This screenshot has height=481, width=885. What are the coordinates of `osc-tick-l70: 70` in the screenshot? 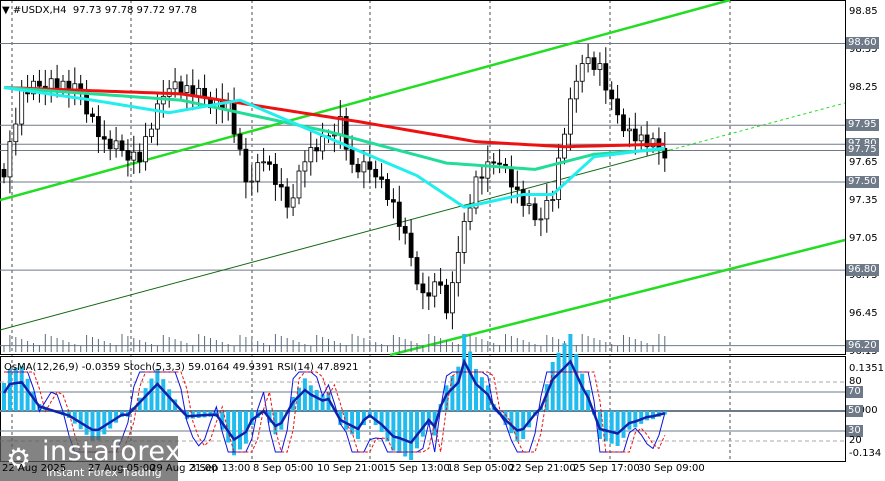 It's located at (854, 392).